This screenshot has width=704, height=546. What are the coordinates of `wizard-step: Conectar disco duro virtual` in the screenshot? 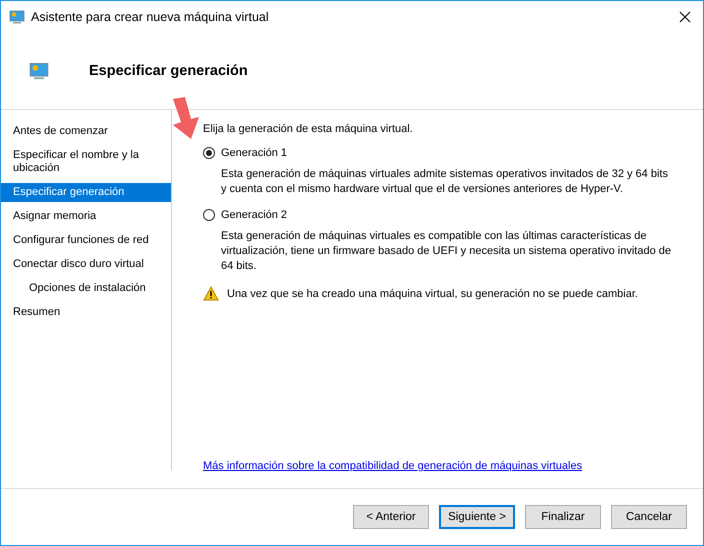 It's located at (86, 264).